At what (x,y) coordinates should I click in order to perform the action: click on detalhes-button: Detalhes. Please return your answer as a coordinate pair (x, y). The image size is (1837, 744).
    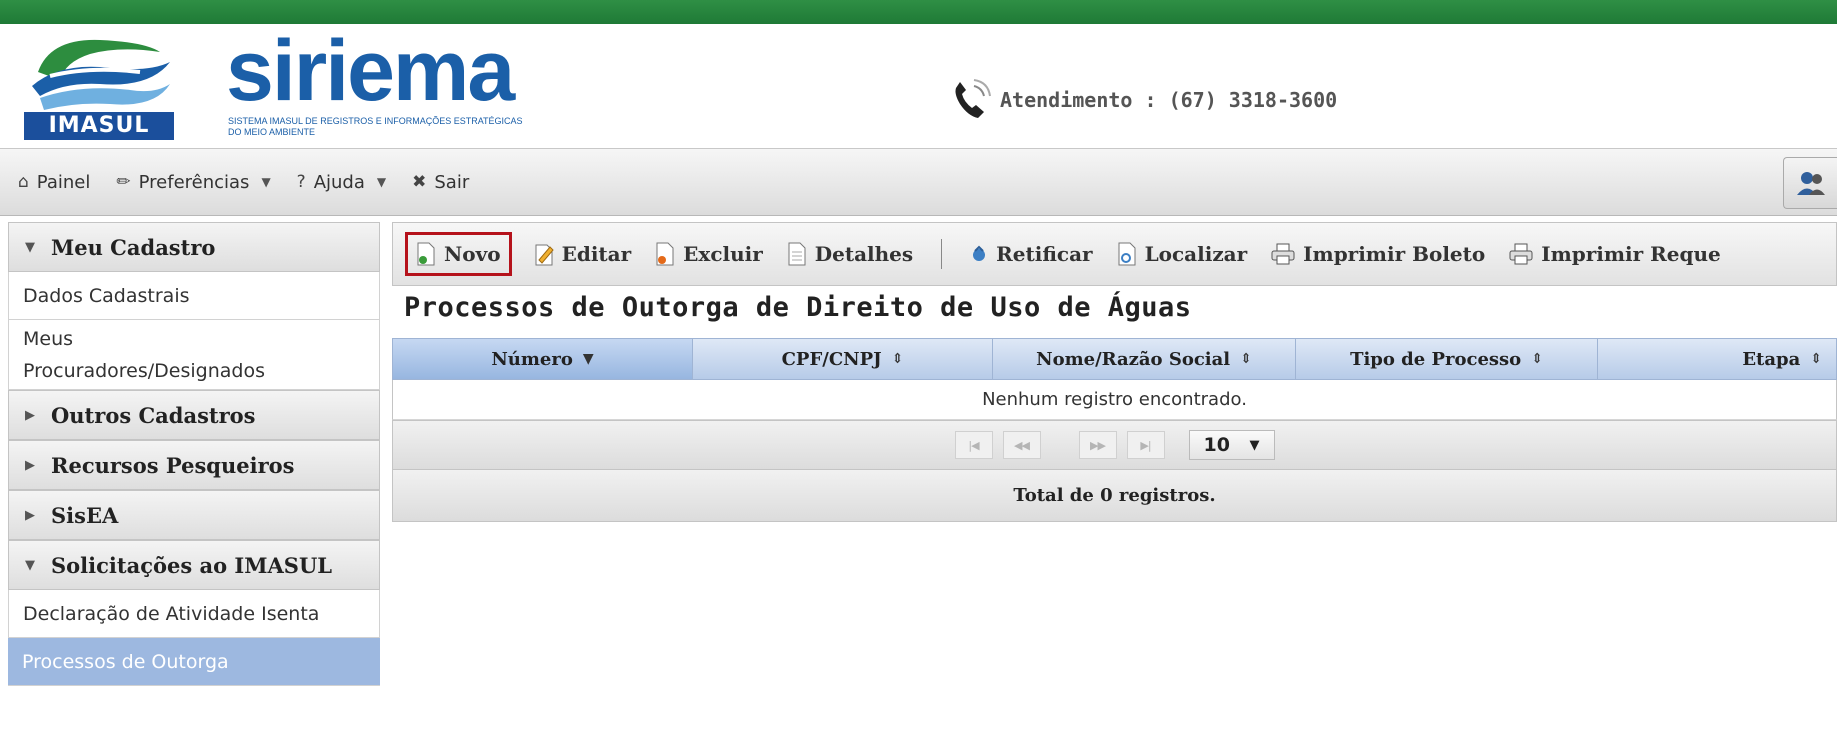
    Looking at the image, I should click on (850, 254).